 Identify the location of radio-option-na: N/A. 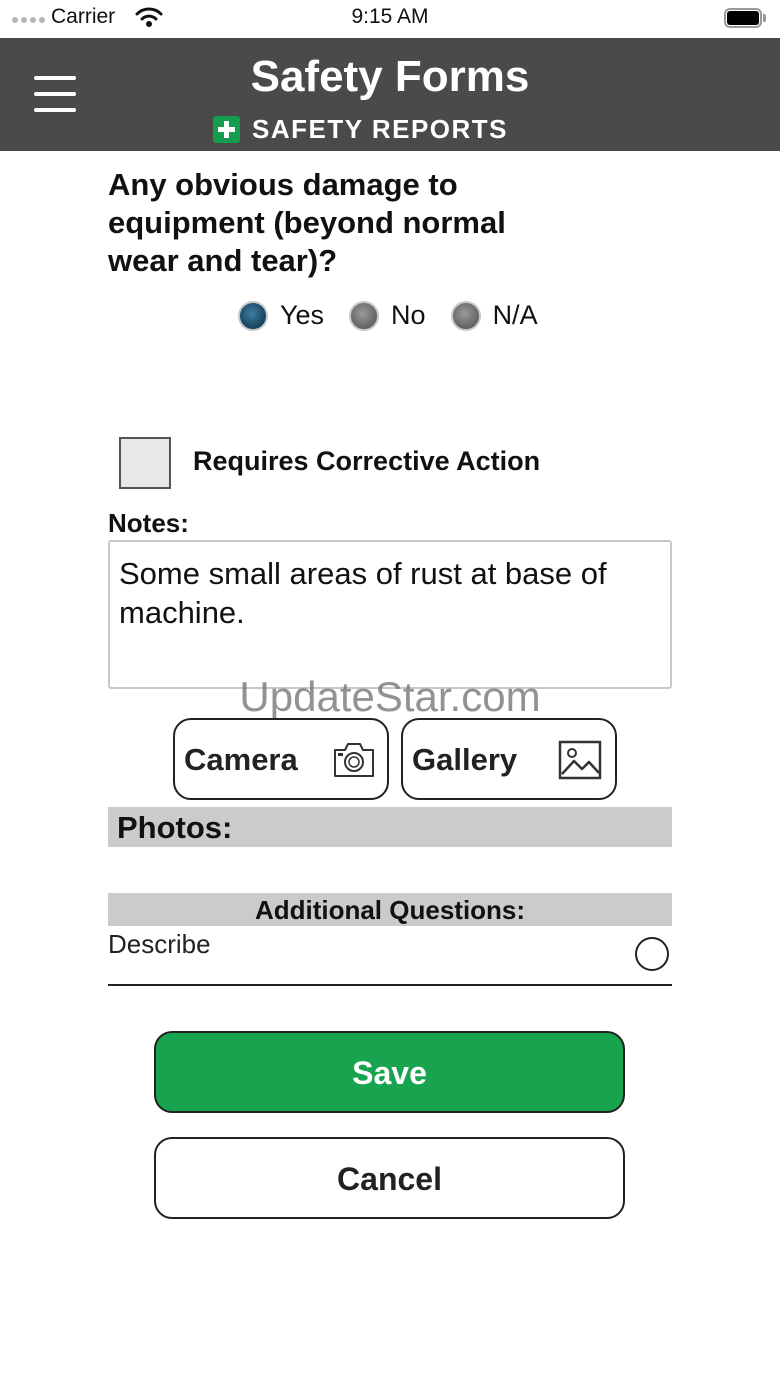
(494, 315).